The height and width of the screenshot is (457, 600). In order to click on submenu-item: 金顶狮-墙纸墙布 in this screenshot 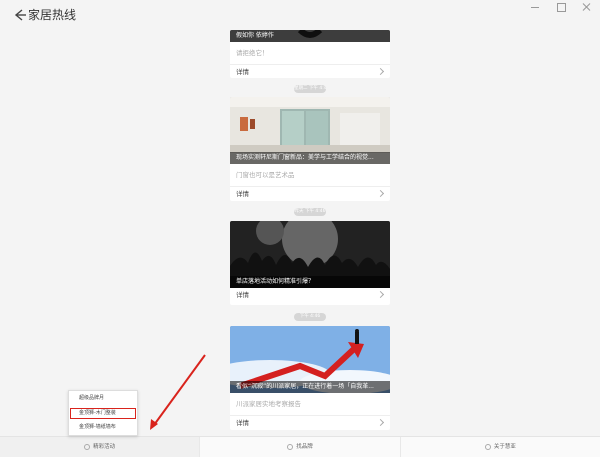, I will do `click(103, 427)`.